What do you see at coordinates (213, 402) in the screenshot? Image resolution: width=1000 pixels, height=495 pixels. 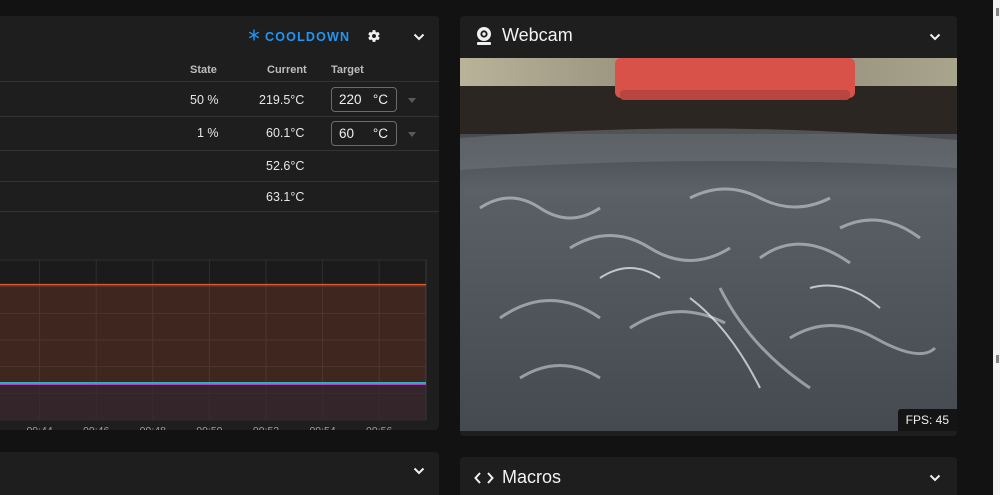 I see `series-area` at bounding box center [213, 402].